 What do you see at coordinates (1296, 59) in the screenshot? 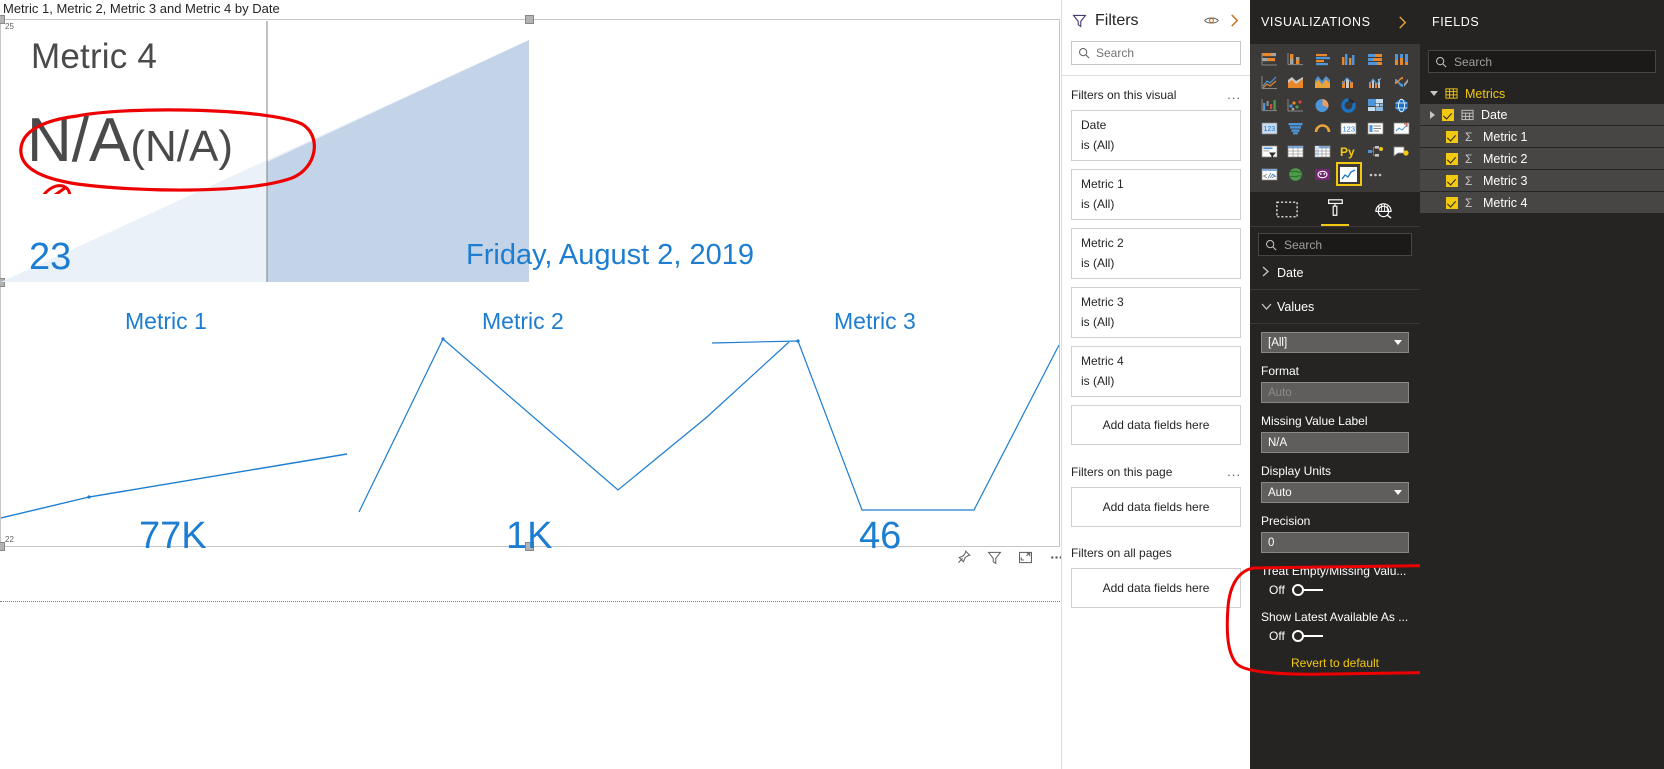
I see `stacked-column-chart-icon` at bounding box center [1296, 59].